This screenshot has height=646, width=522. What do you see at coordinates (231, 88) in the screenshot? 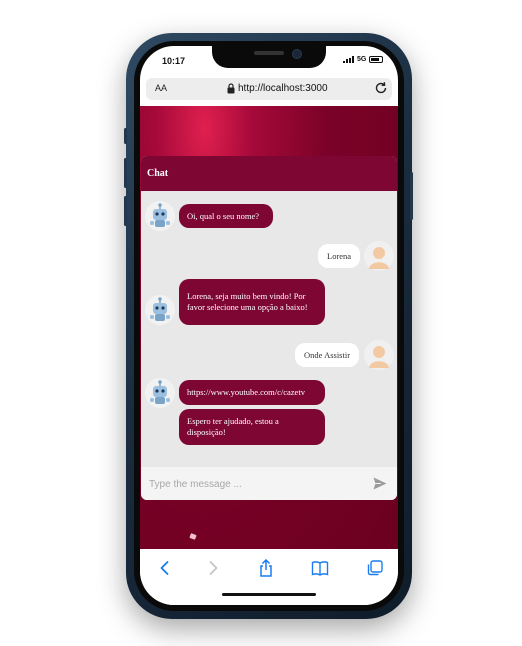
I see `lock-icon` at bounding box center [231, 88].